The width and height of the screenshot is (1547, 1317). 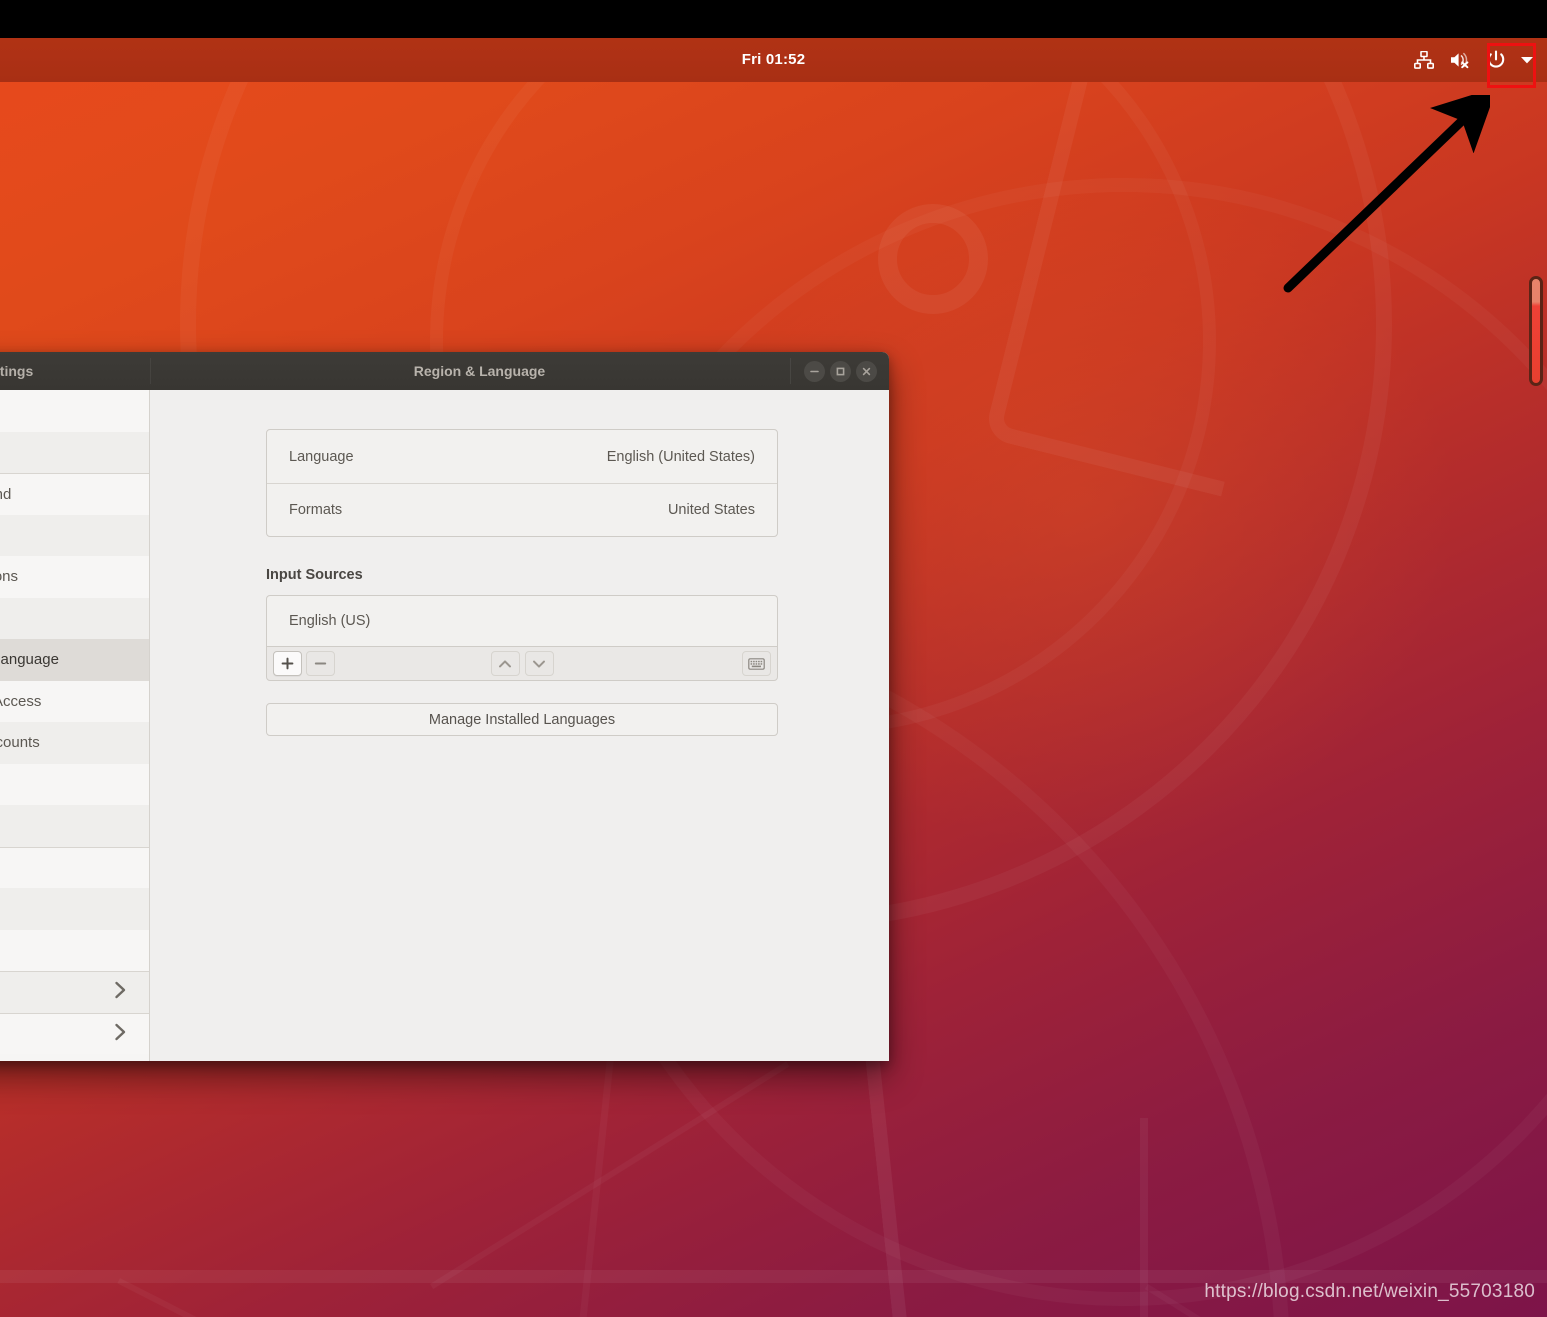 What do you see at coordinates (314, 575) in the screenshot?
I see `input-sources-title: Input Sources` at bounding box center [314, 575].